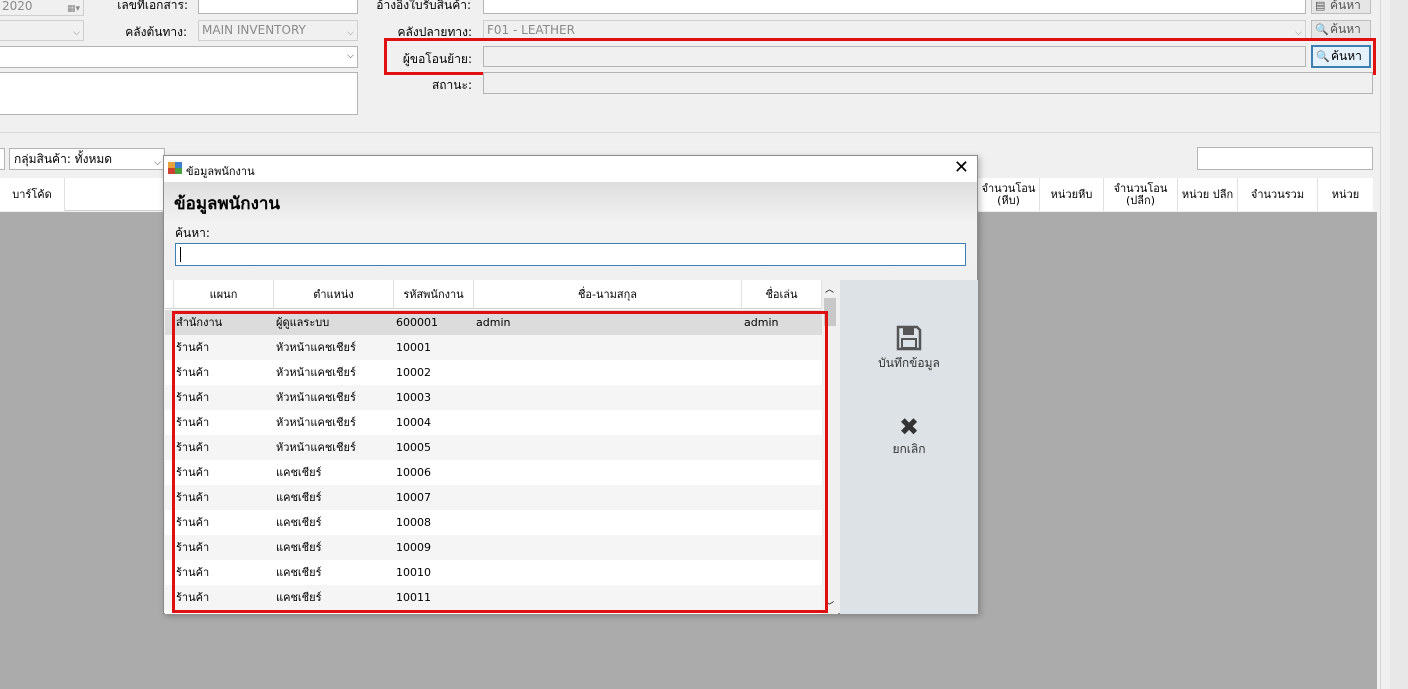  What do you see at coordinates (608, 294) in the screenshot?
I see `col-header-fullname: ชื่อ-นามสกุล` at bounding box center [608, 294].